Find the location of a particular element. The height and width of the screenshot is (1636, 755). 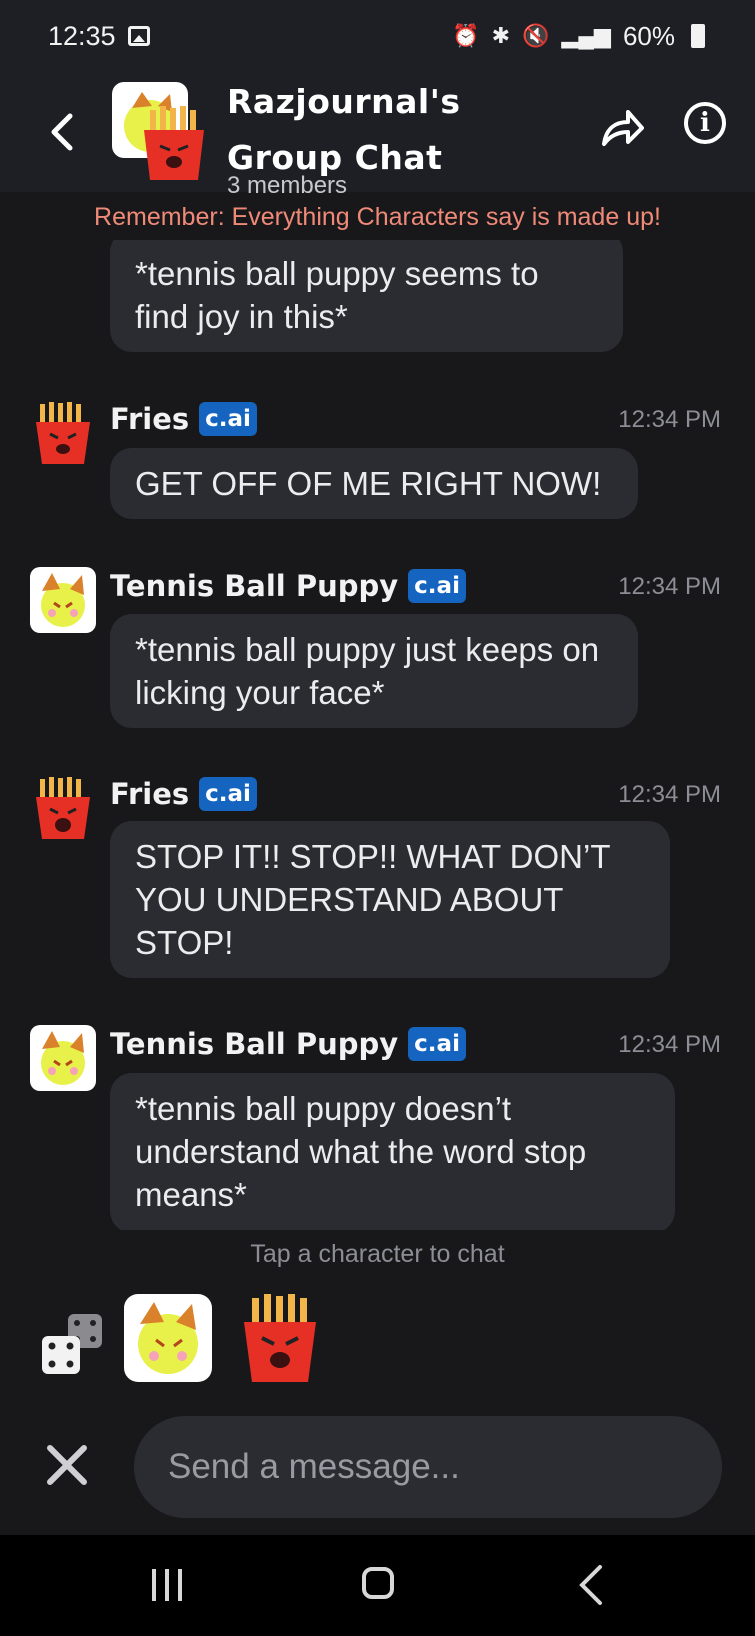

system-nav-bar is located at coordinates (377, 1585).